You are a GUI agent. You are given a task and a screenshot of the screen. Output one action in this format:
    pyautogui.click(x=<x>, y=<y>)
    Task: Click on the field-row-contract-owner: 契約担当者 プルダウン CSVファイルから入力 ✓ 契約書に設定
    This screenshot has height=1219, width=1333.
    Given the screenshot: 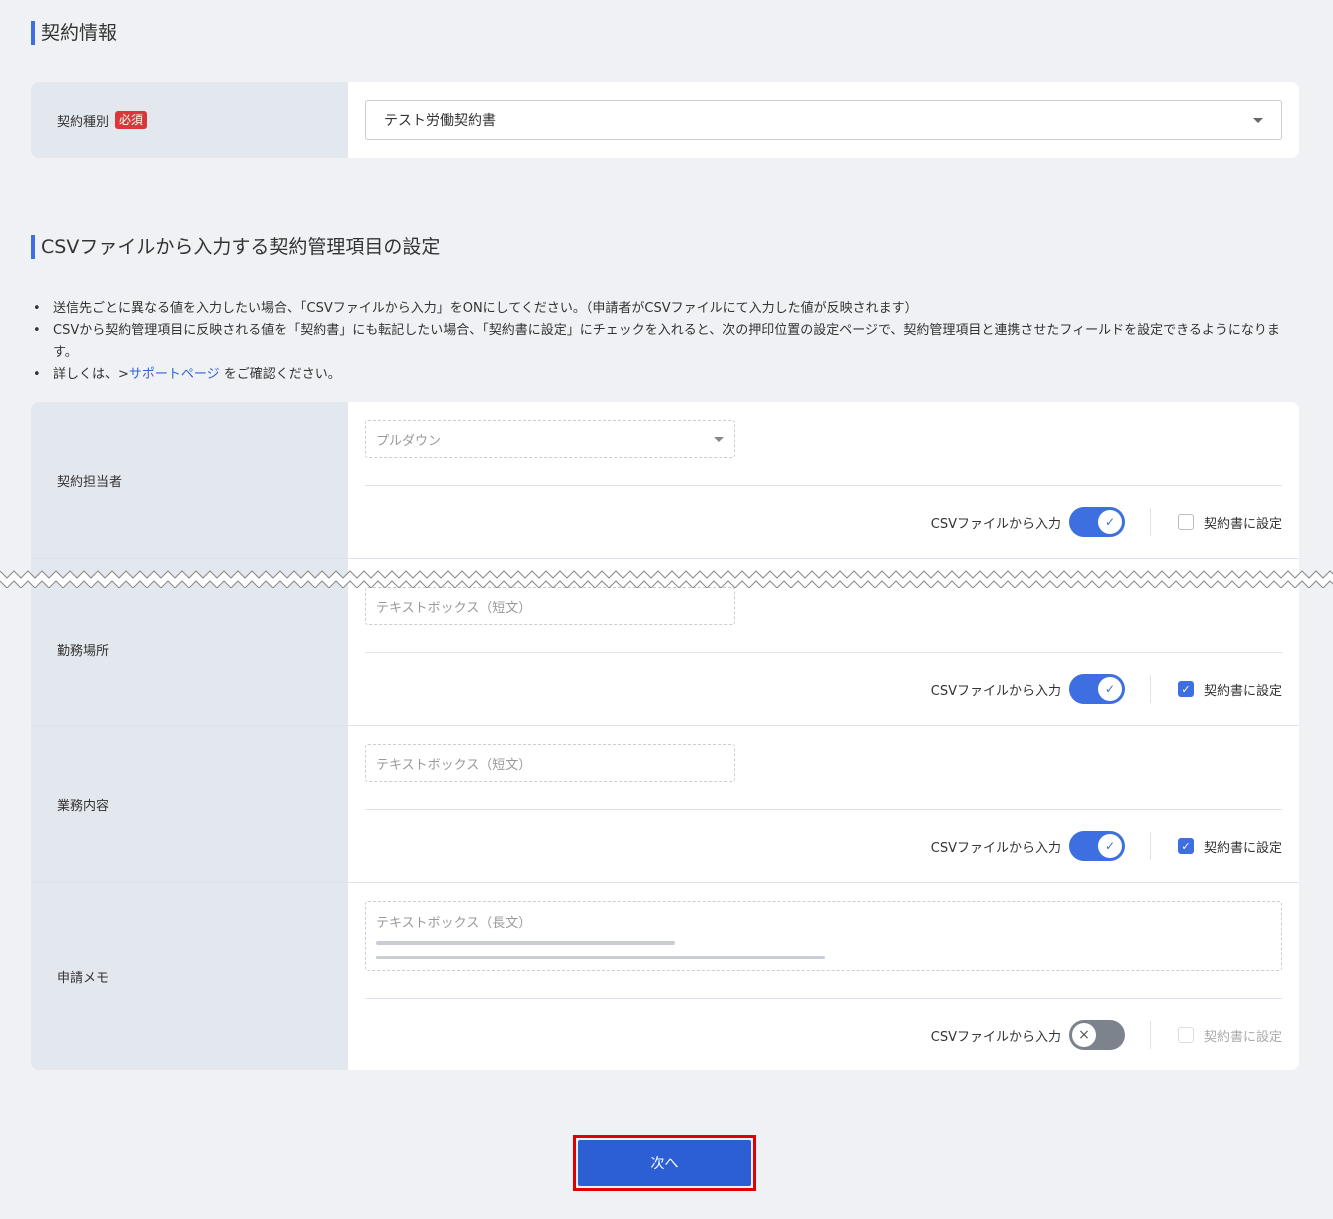 What is the action you would take?
    pyautogui.click(x=665, y=480)
    